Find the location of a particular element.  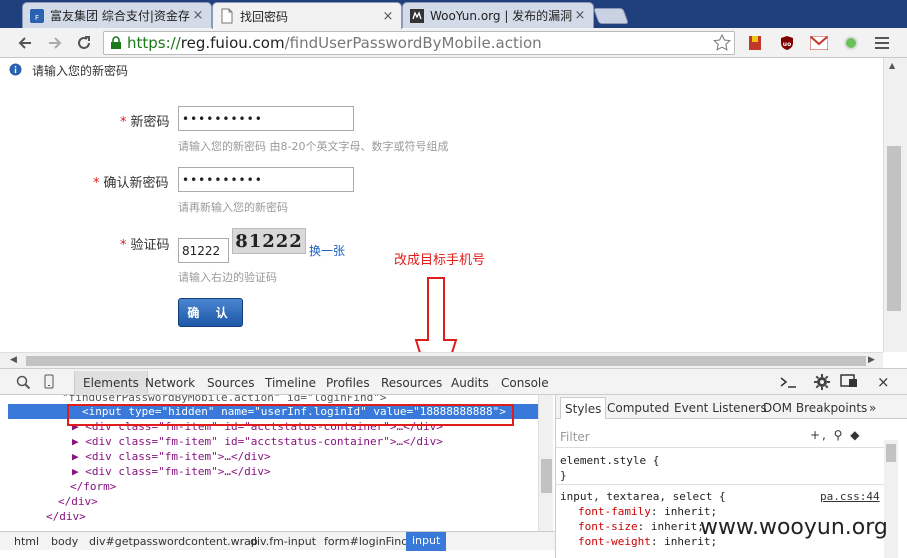

reload-icon is located at coordinates (84, 43).